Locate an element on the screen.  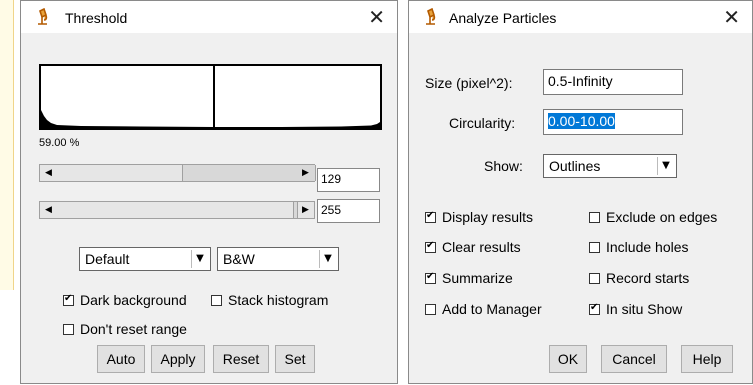
max-threshold-slider: ◀ ▶ is located at coordinates (177, 210).